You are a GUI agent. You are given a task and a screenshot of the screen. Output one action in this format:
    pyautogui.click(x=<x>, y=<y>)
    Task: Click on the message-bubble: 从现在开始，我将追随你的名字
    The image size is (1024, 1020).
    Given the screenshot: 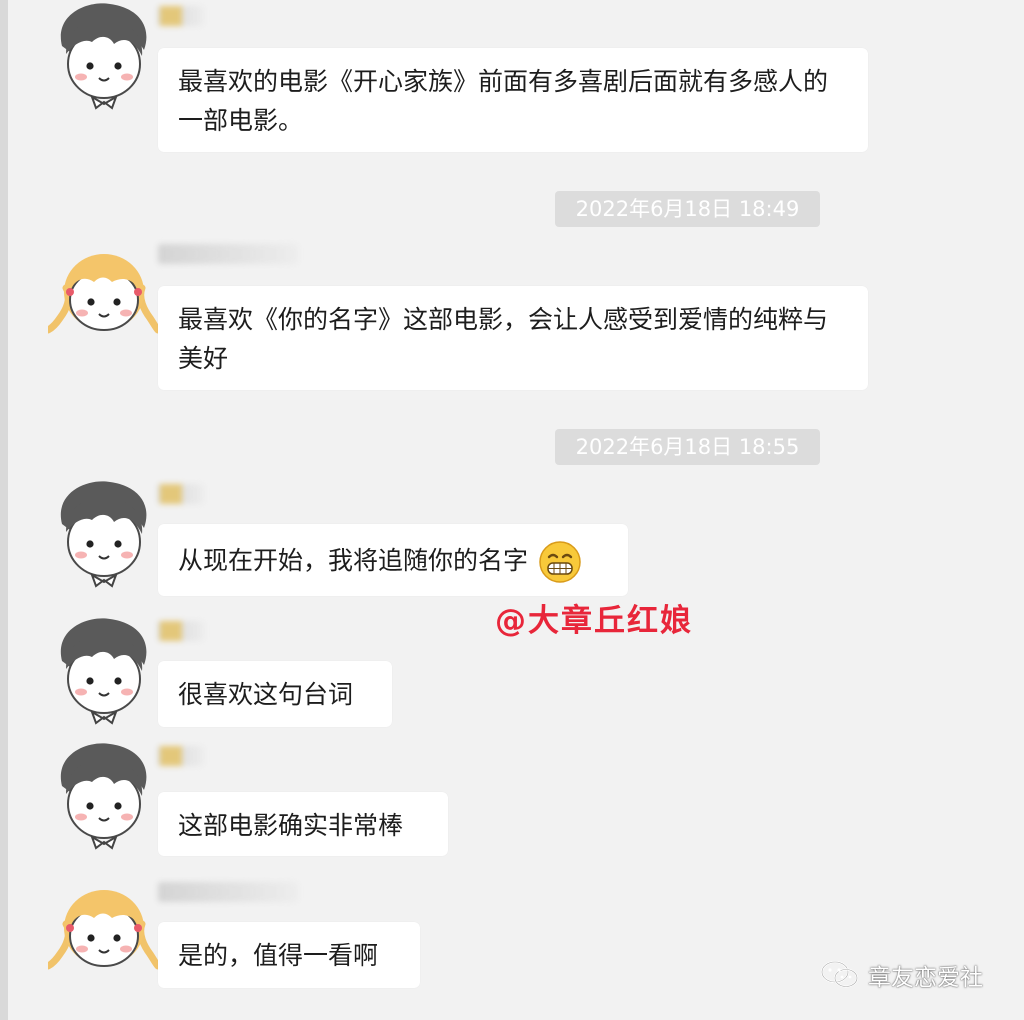 What is the action you would take?
    pyautogui.click(x=393, y=560)
    